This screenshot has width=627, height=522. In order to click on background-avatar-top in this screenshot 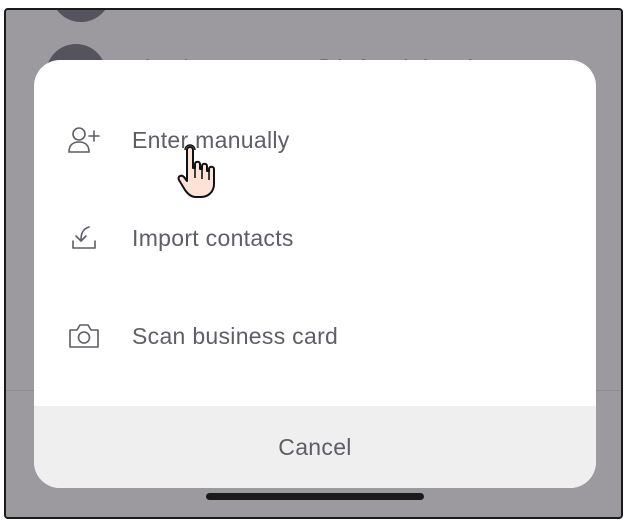, I will do `click(81, 16)`.